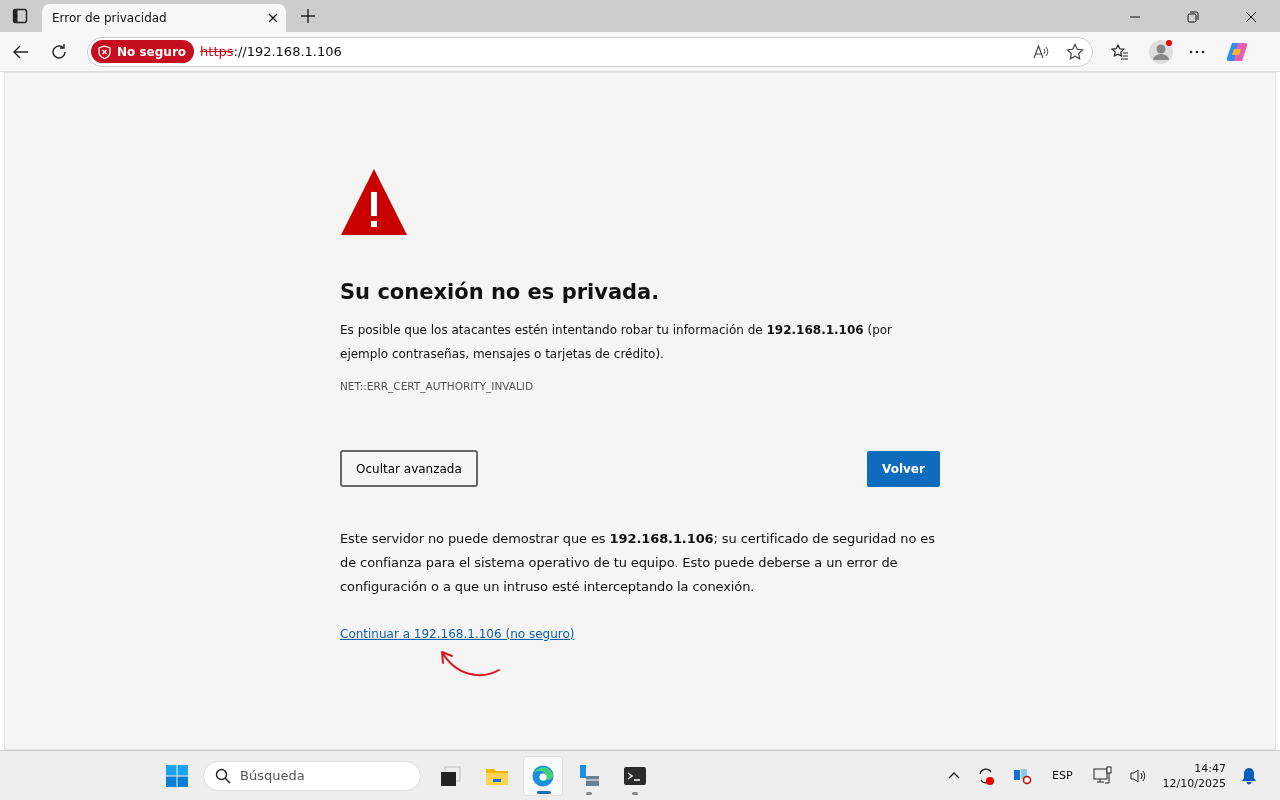 This screenshot has height=800, width=1280. I want to click on back-button: Volver, so click(903, 468).